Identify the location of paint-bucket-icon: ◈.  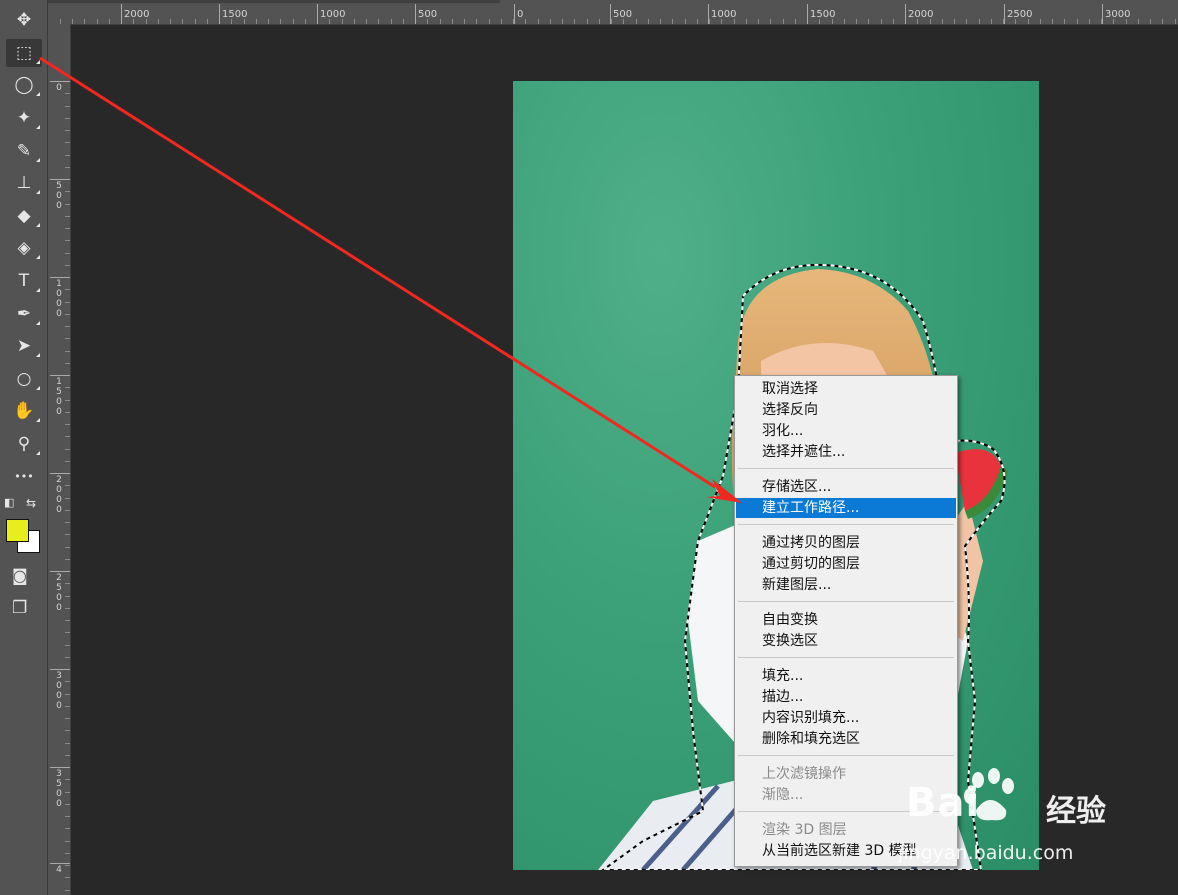
(24, 248).